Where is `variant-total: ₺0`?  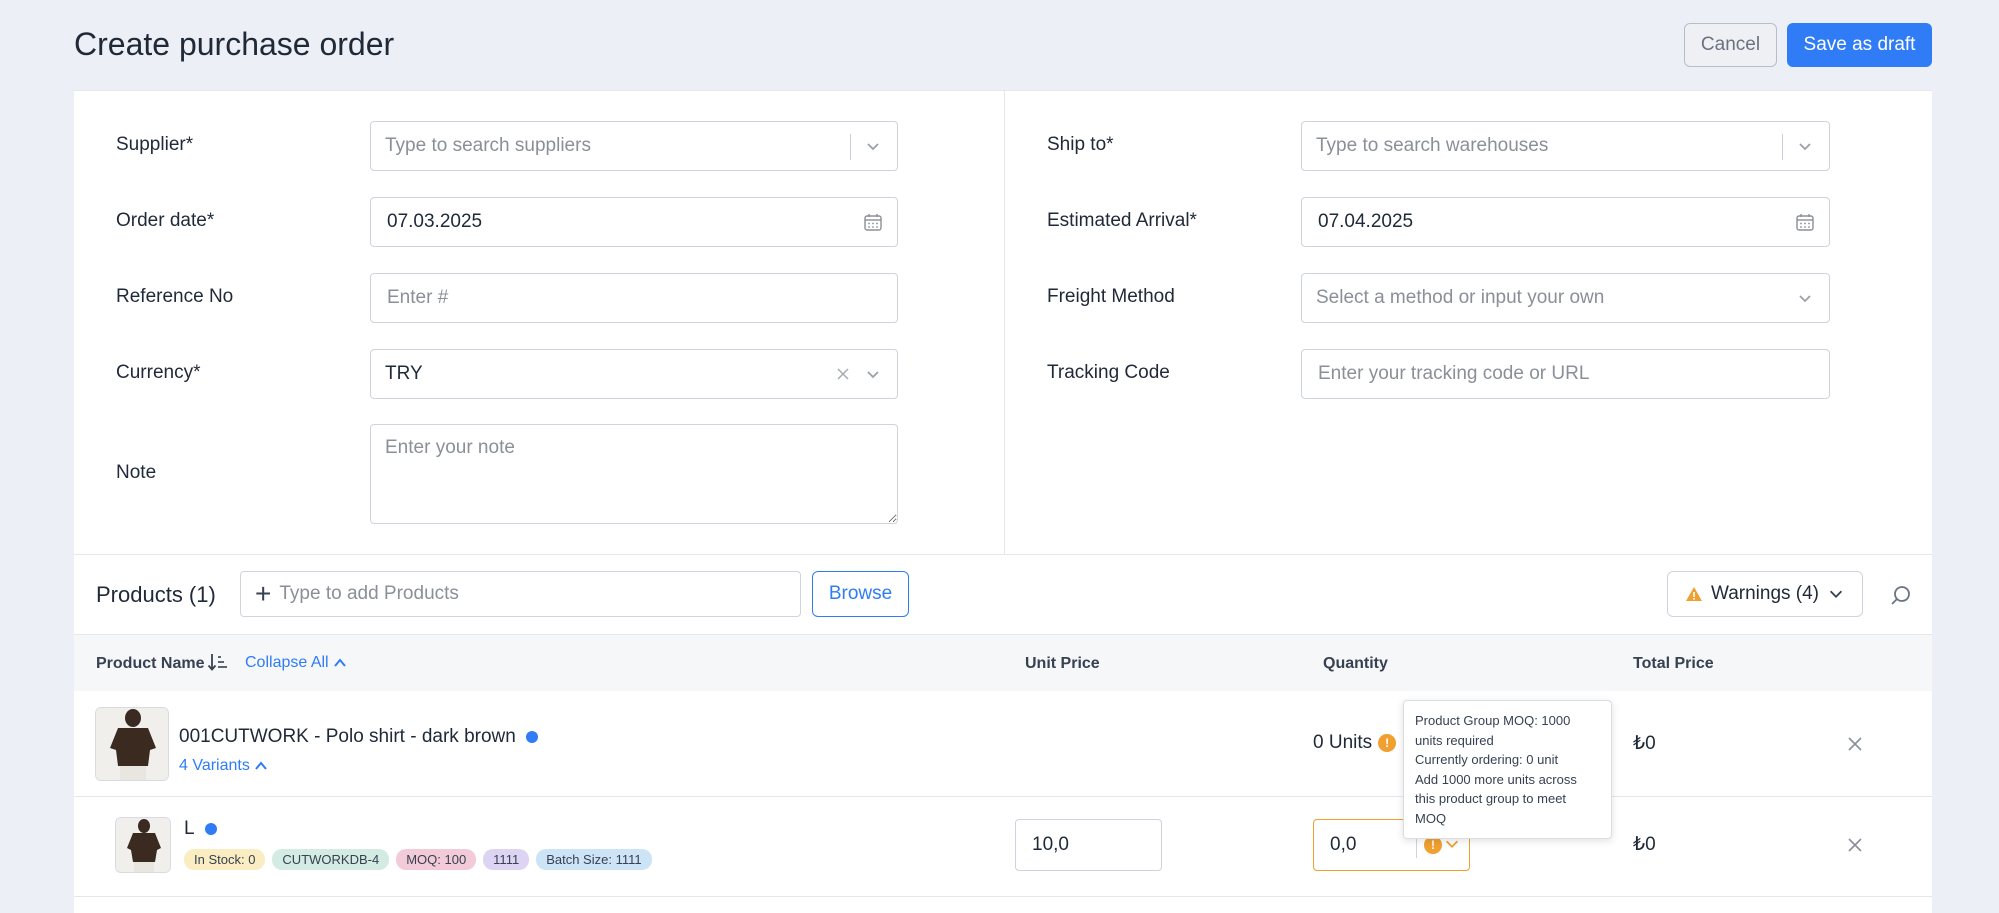
variant-total: ₺0 is located at coordinates (1644, 844).